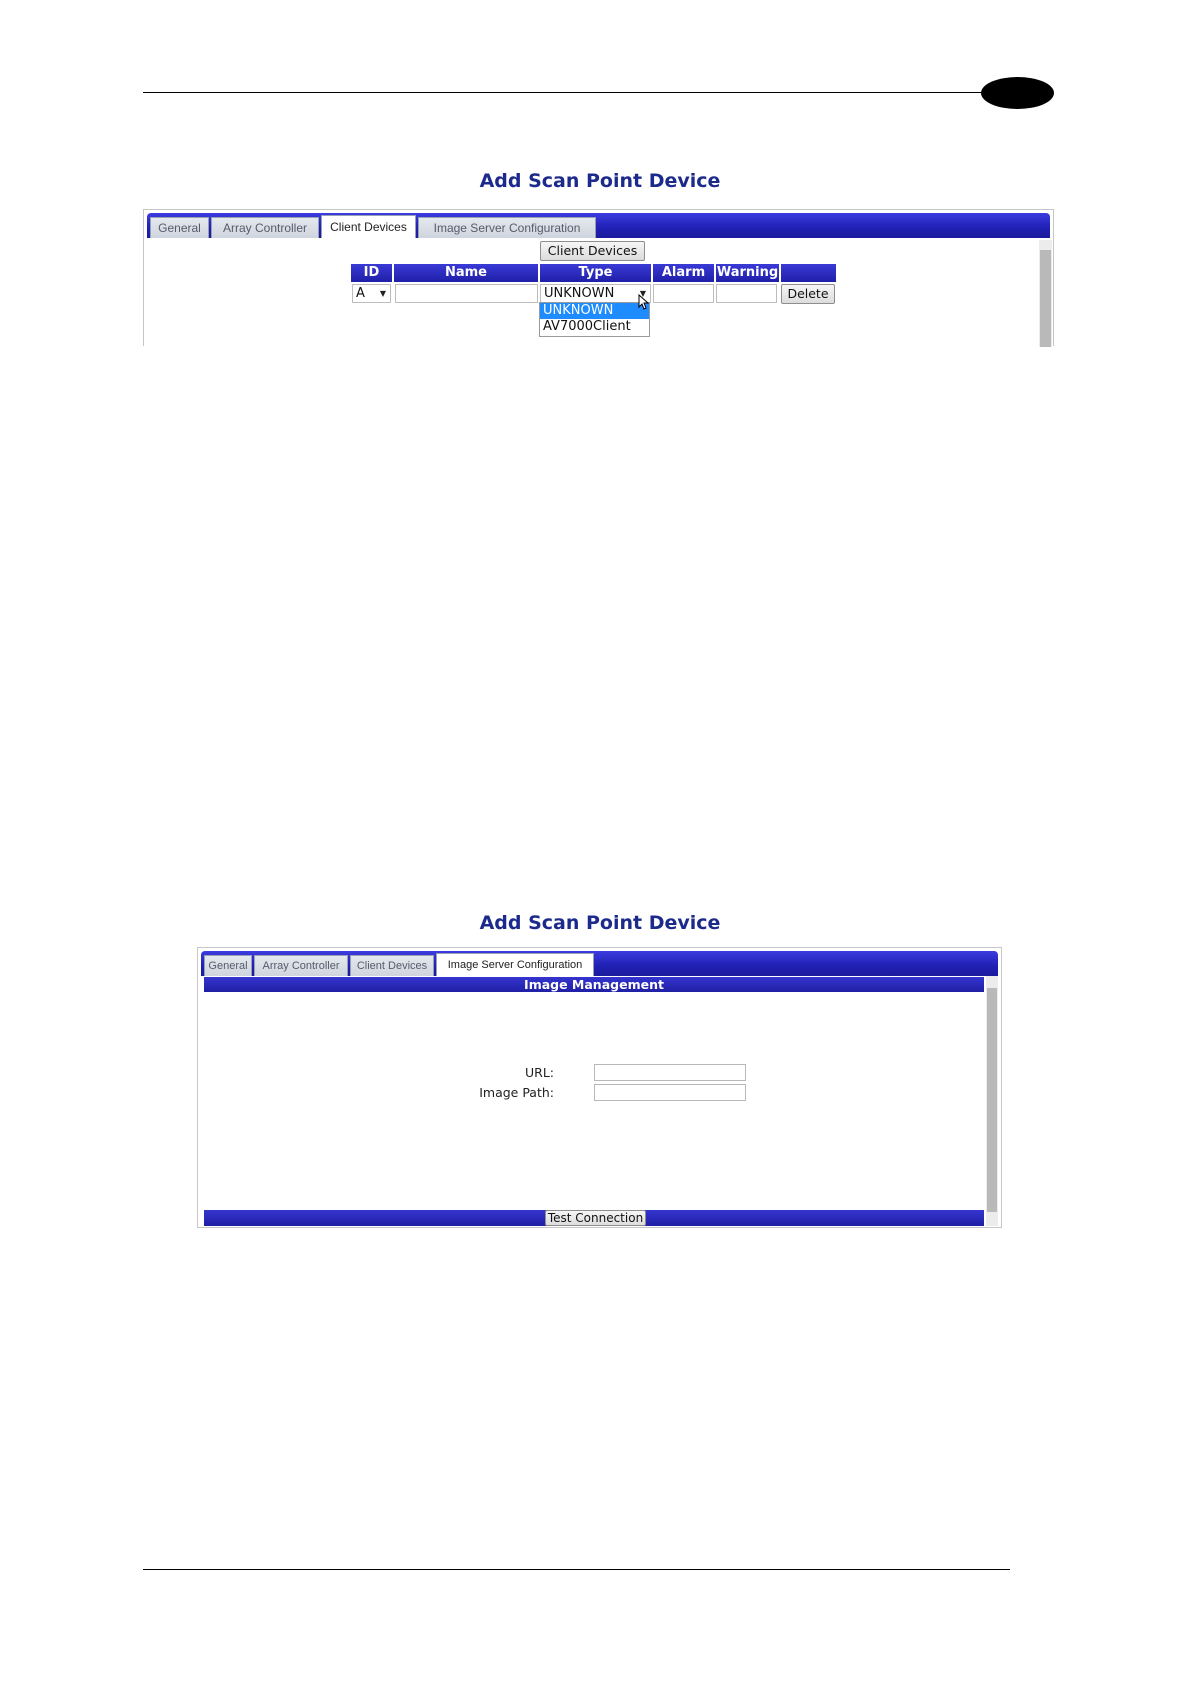 Image resolution: width=1191 pixels, height=1684 pixels. I want to click on id-select: A ▼, so click(371, 293).